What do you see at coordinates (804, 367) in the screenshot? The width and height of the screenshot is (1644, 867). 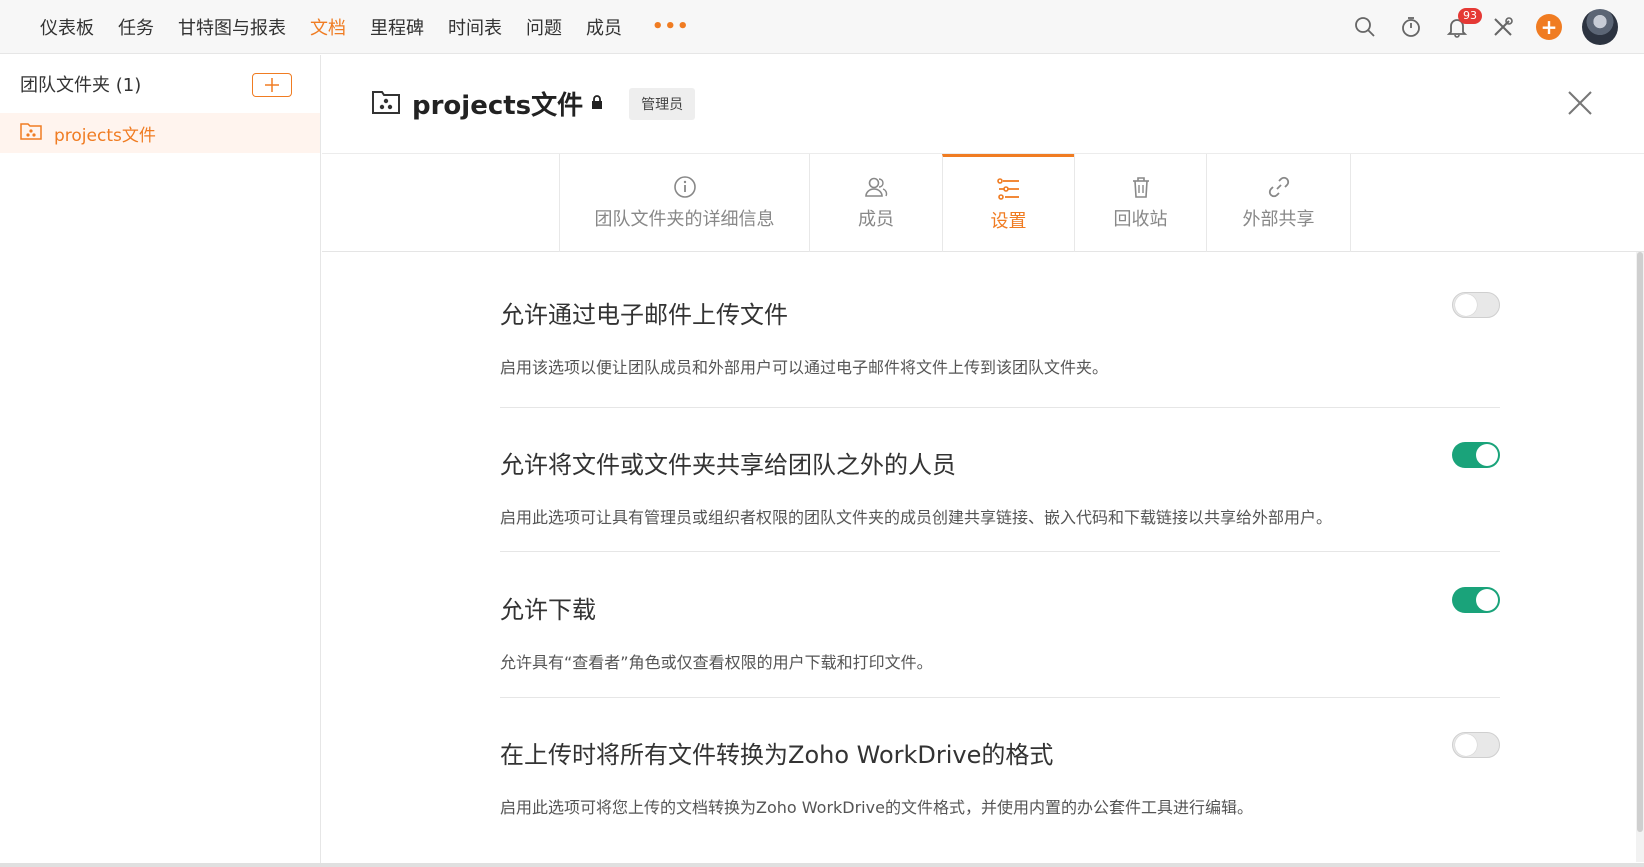 I see `setting-description: 启用该选项以便让团队成员和外部用户可以通过电子邮件将文件上传到该团队文件夹。` at bounding box center [804, 367].